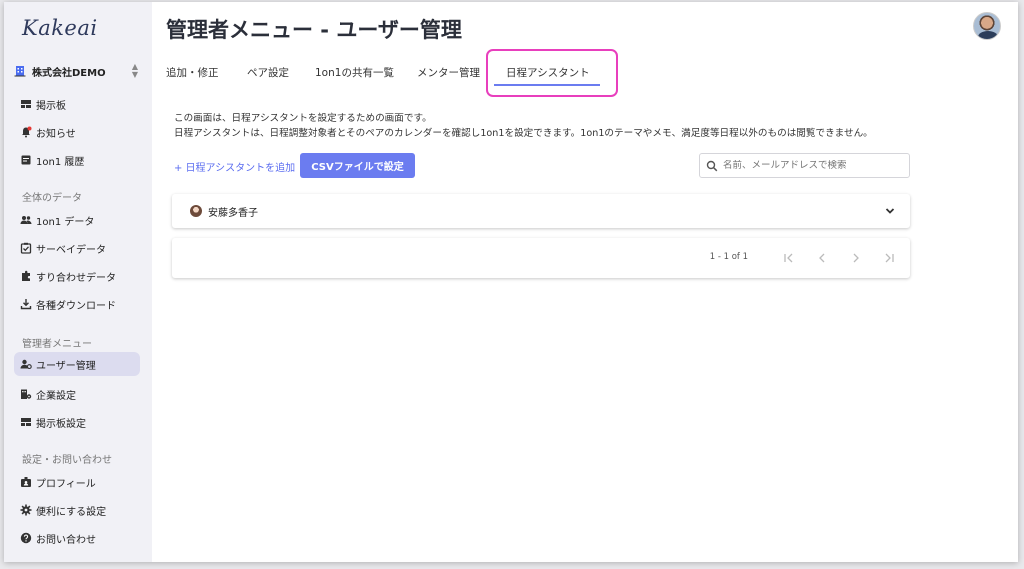 The height and width of the screenshot is (569, 1024). Describe the element at coordinates (712, 165) in the screenshot. I see `search-icon` at that location.